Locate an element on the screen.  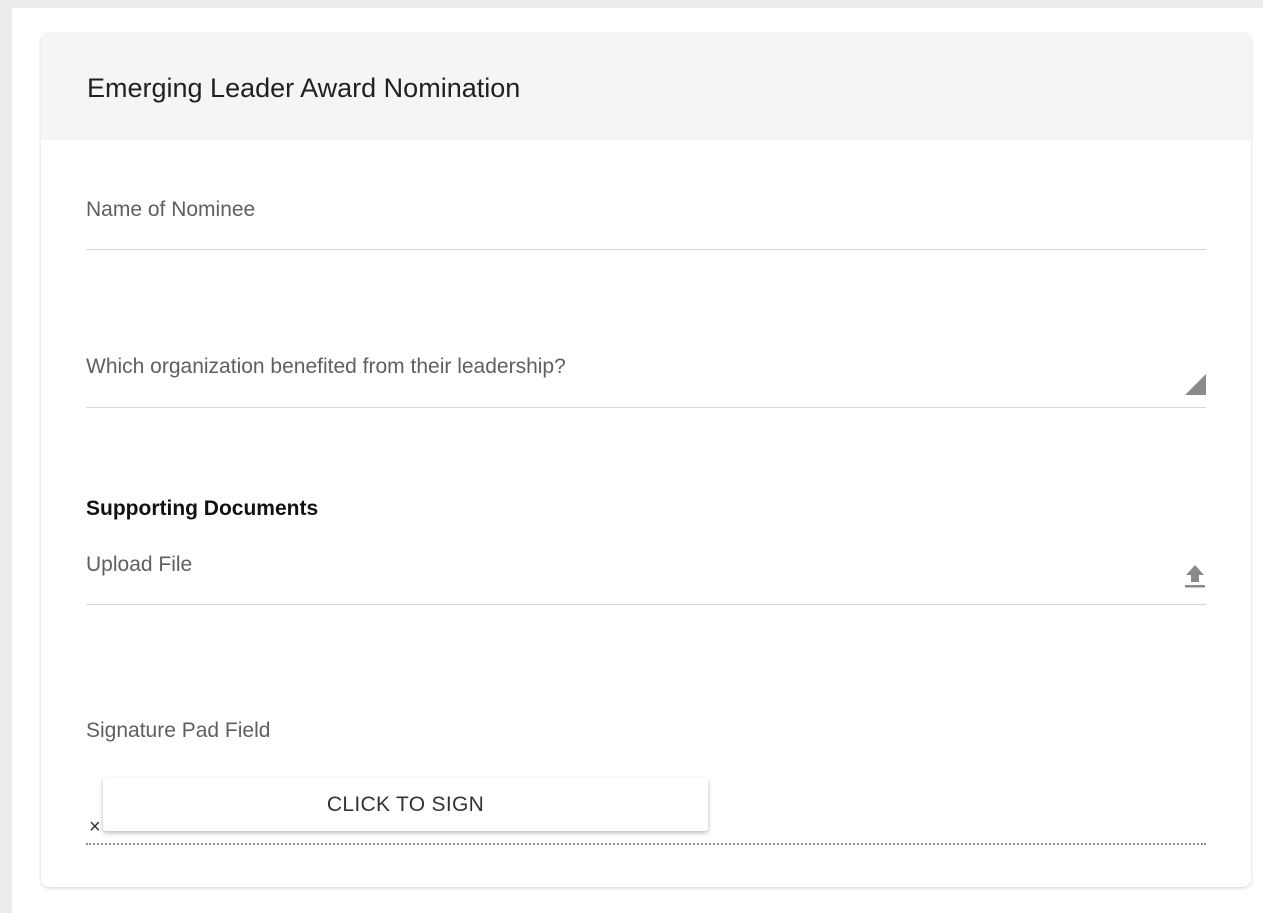
resize-handle-icon is located at coordinates (1195, 384).